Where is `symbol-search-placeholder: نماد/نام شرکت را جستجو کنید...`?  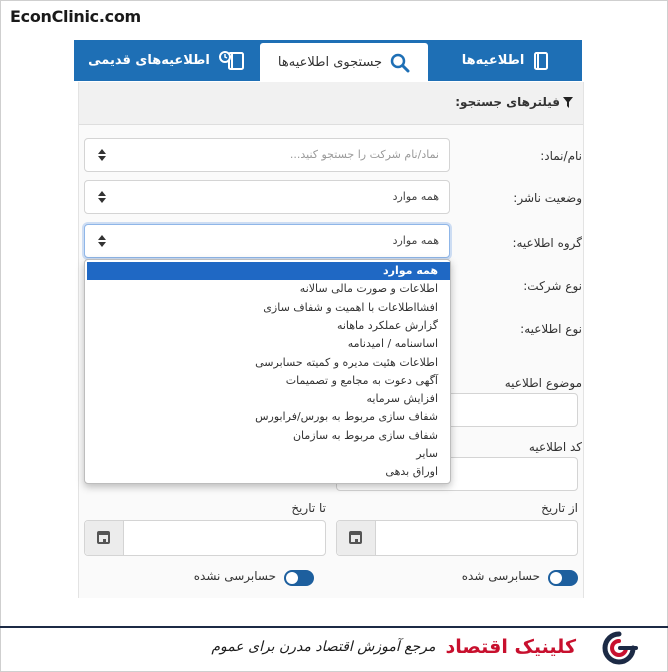 symbol-search-placeholder: نماد/نام شرکت را جستجو کنید... is located at coordinates (364, 154).